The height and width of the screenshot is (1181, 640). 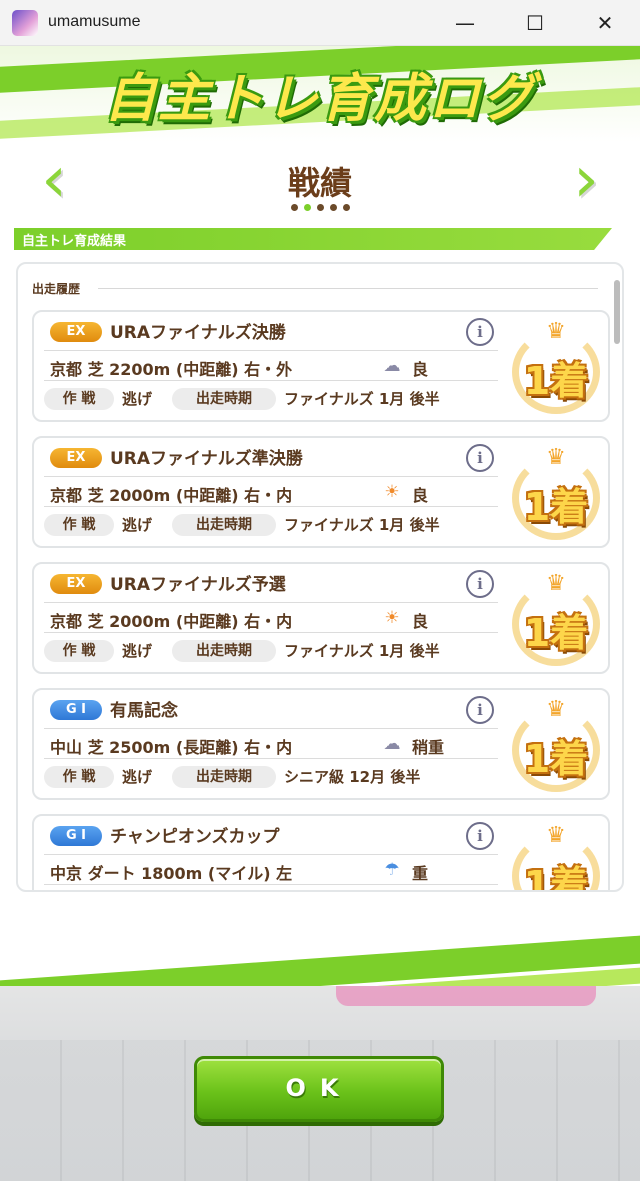 I want to click on race-course: 中山 芝 2500m (長距離) 右・内, so click(x=171, y=747).